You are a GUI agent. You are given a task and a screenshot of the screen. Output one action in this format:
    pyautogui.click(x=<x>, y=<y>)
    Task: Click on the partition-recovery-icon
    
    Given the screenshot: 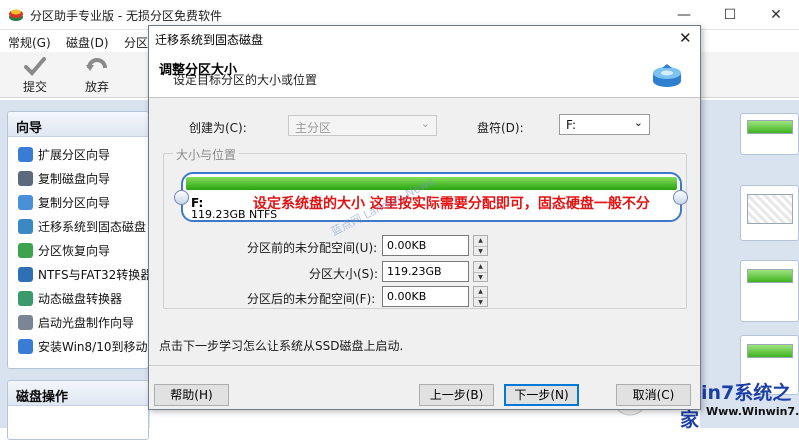 What is the action you would take?
    pyautogui.click(x=25, y=250)
    